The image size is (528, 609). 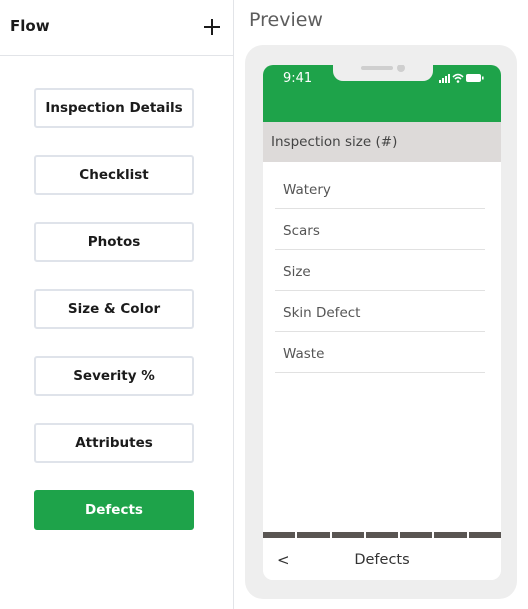 I want to click on flow-step-severity: Severity %, so click(x=114, y=376).